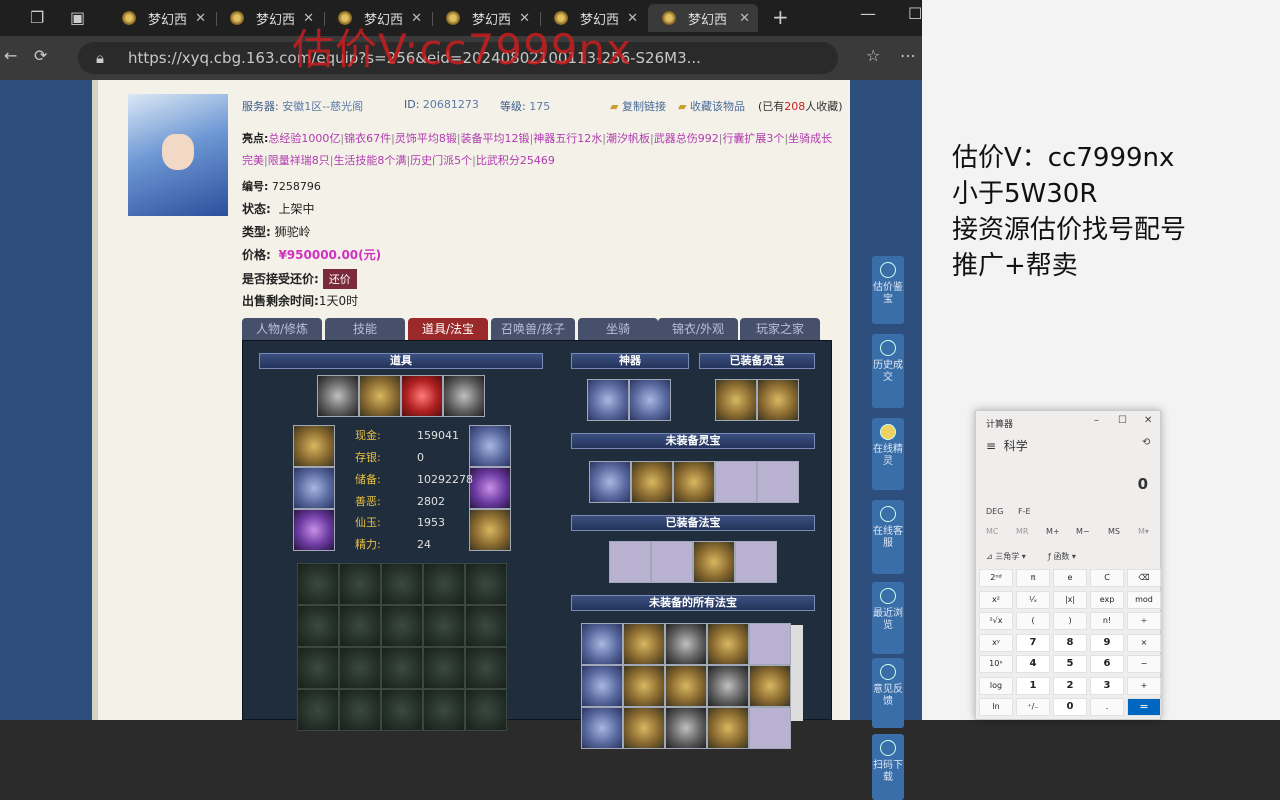  Describe the element at coordinates (1144, 707) in the screenshot. I see `calc-key: =` at that location.